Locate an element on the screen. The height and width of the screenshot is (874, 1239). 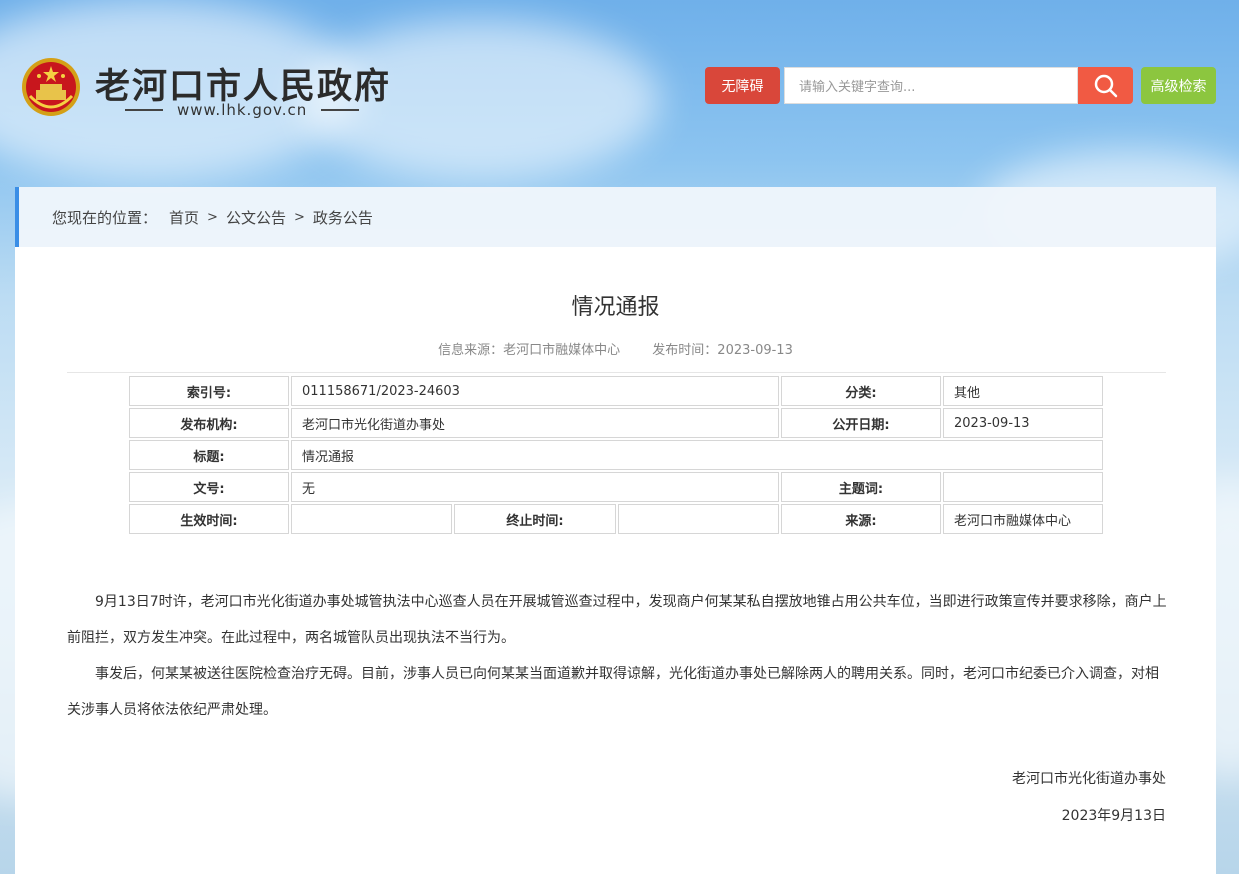
category-value: 其他 is located at coordinates (1023, 391).